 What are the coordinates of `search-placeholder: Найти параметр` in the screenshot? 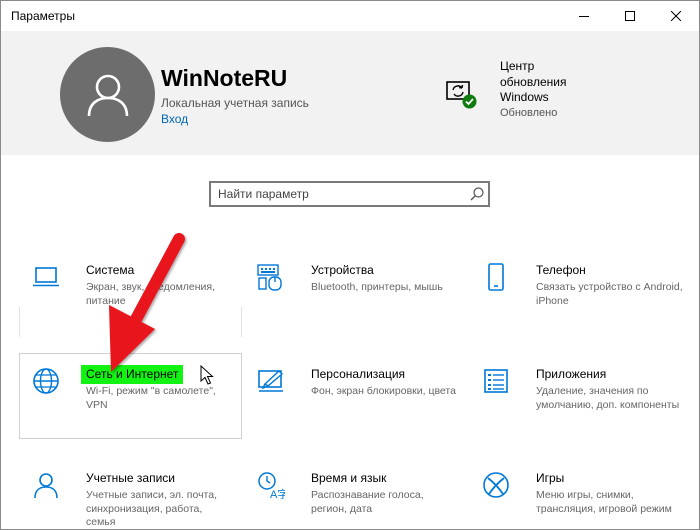 It's located at (263, 194).